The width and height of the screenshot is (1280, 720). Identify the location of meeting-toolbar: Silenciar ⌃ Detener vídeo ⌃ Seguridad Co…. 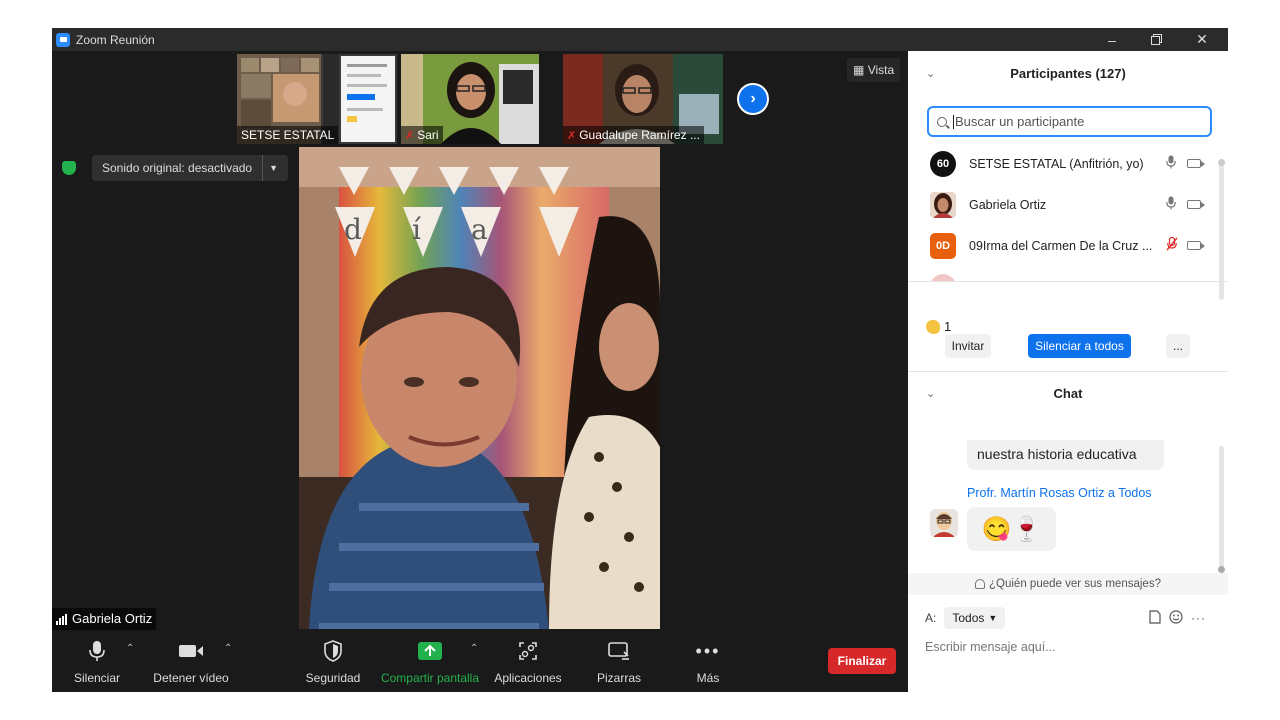
(480, 663).